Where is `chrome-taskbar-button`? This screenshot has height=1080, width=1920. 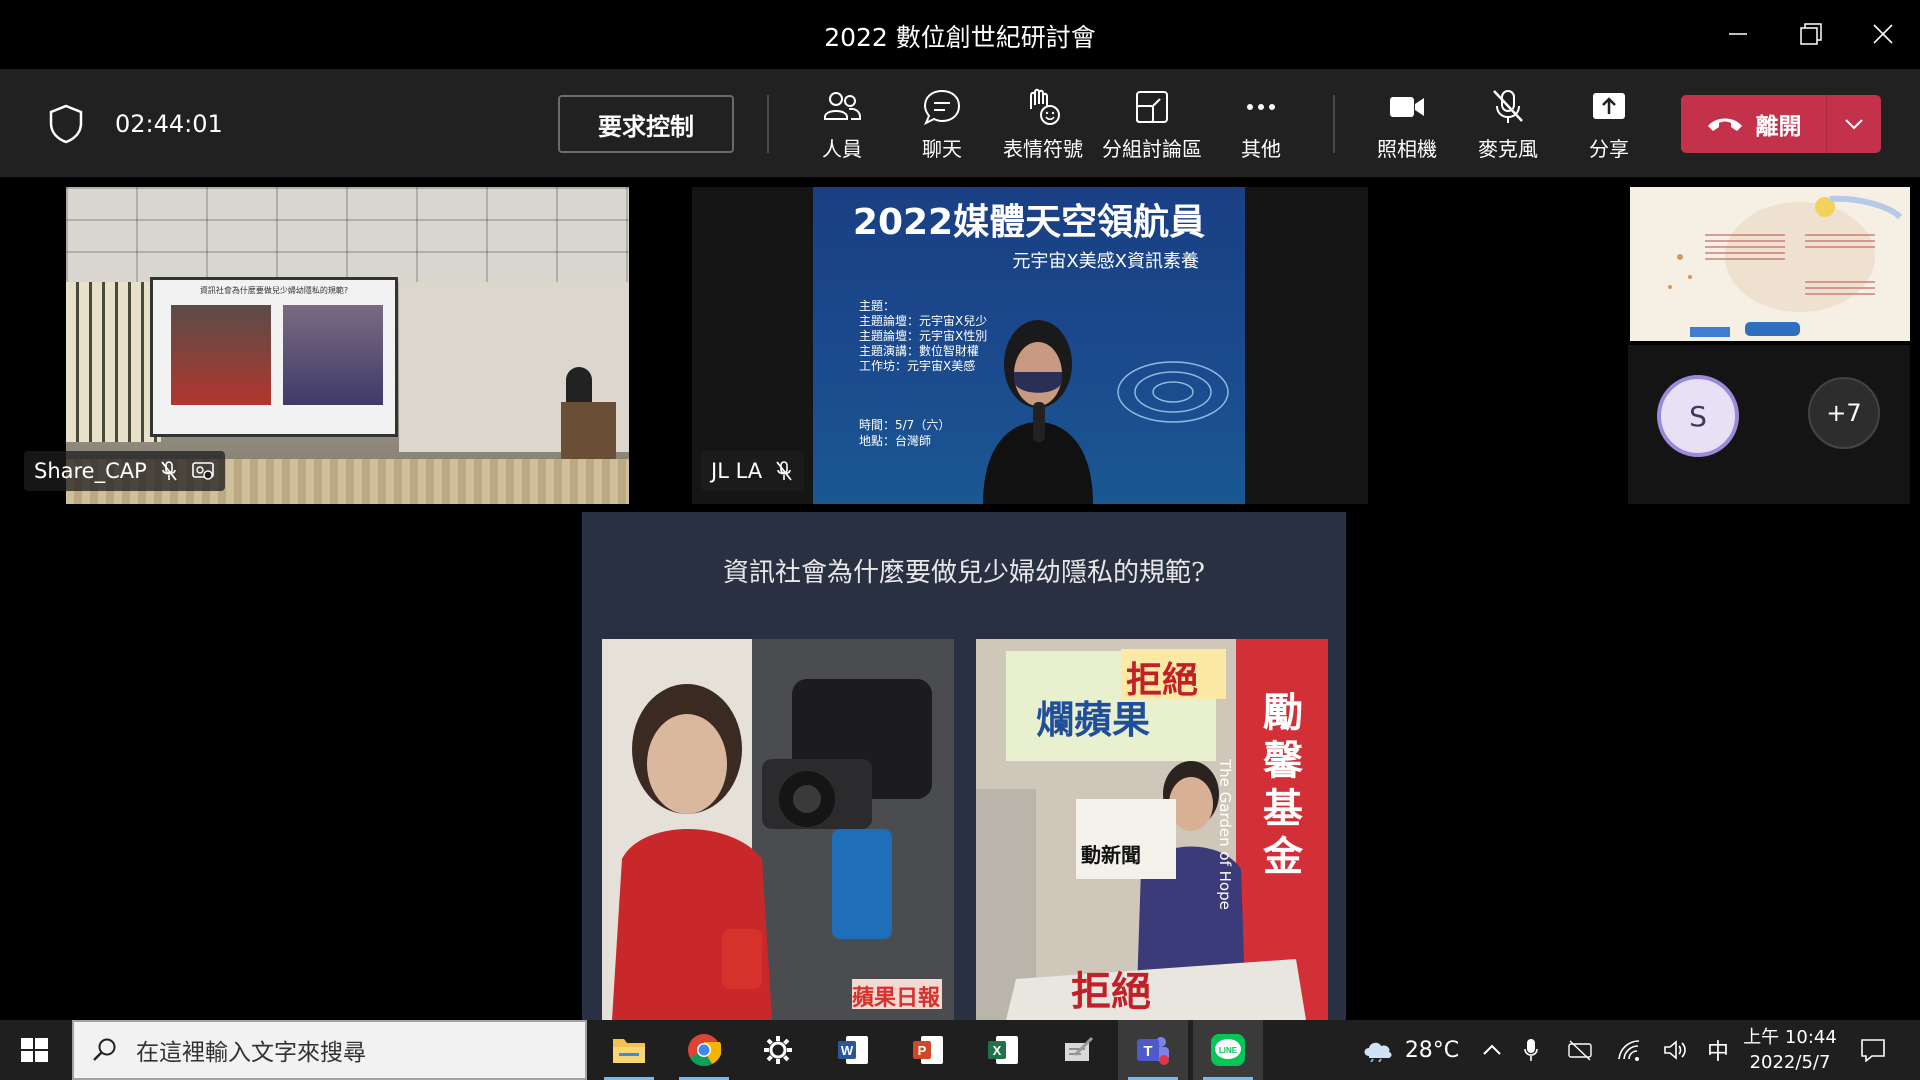 chrome-taskbar-button is located at coordinates (704, 1050).